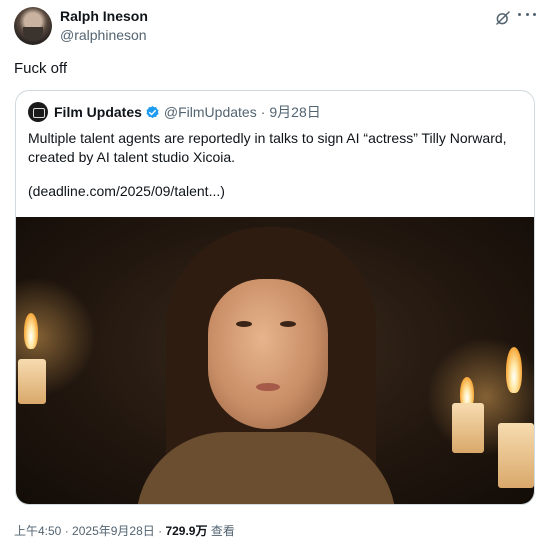 The width and height of the screenshot is (550, 544). What do you see at coordinates (103, 35) in the screenshot?
I see `author-handle: @ralphineson` at bounding box center [103, 35].